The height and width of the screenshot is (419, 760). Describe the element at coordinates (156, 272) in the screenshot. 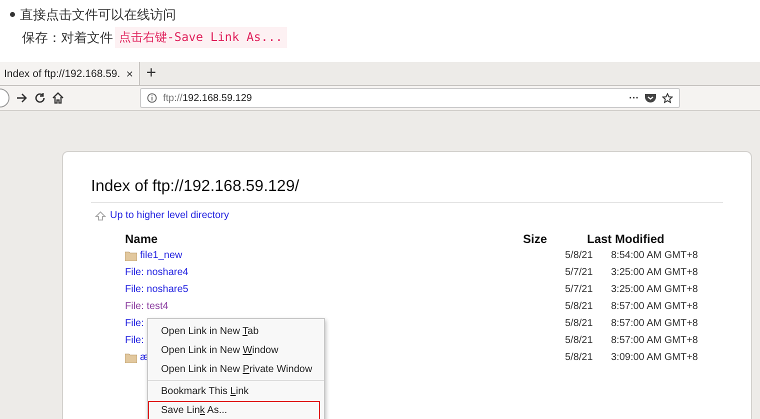

I see `file-link: File: noshare4` at that location.